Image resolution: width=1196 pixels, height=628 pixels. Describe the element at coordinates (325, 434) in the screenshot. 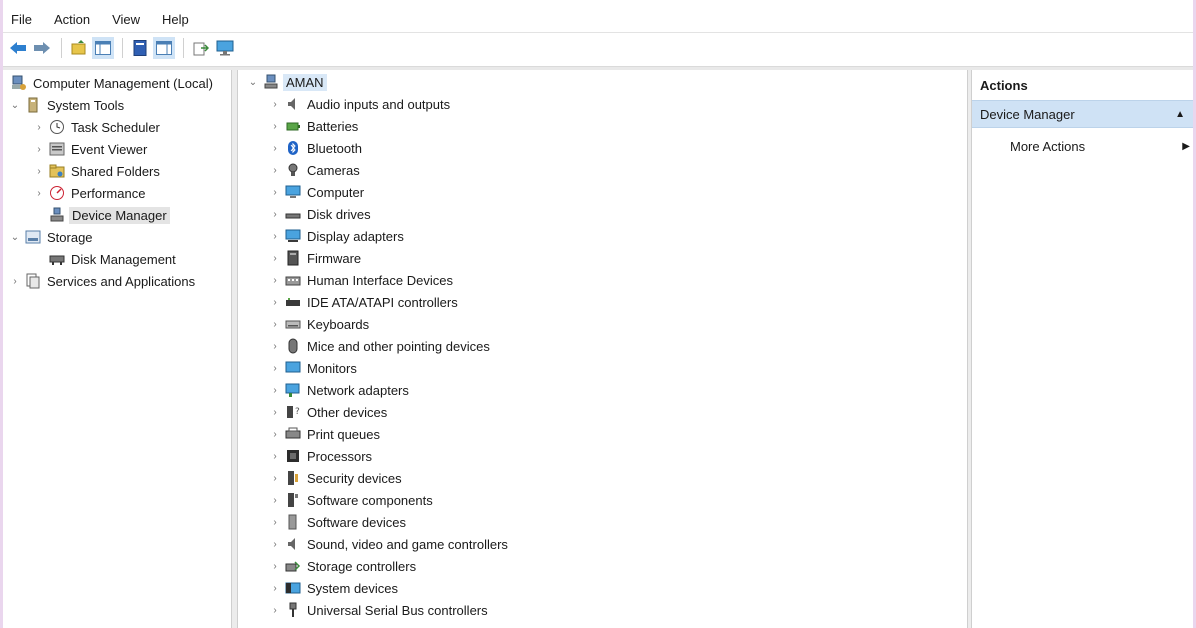

I see `device-category-print-queues: › Print queues` at that location.